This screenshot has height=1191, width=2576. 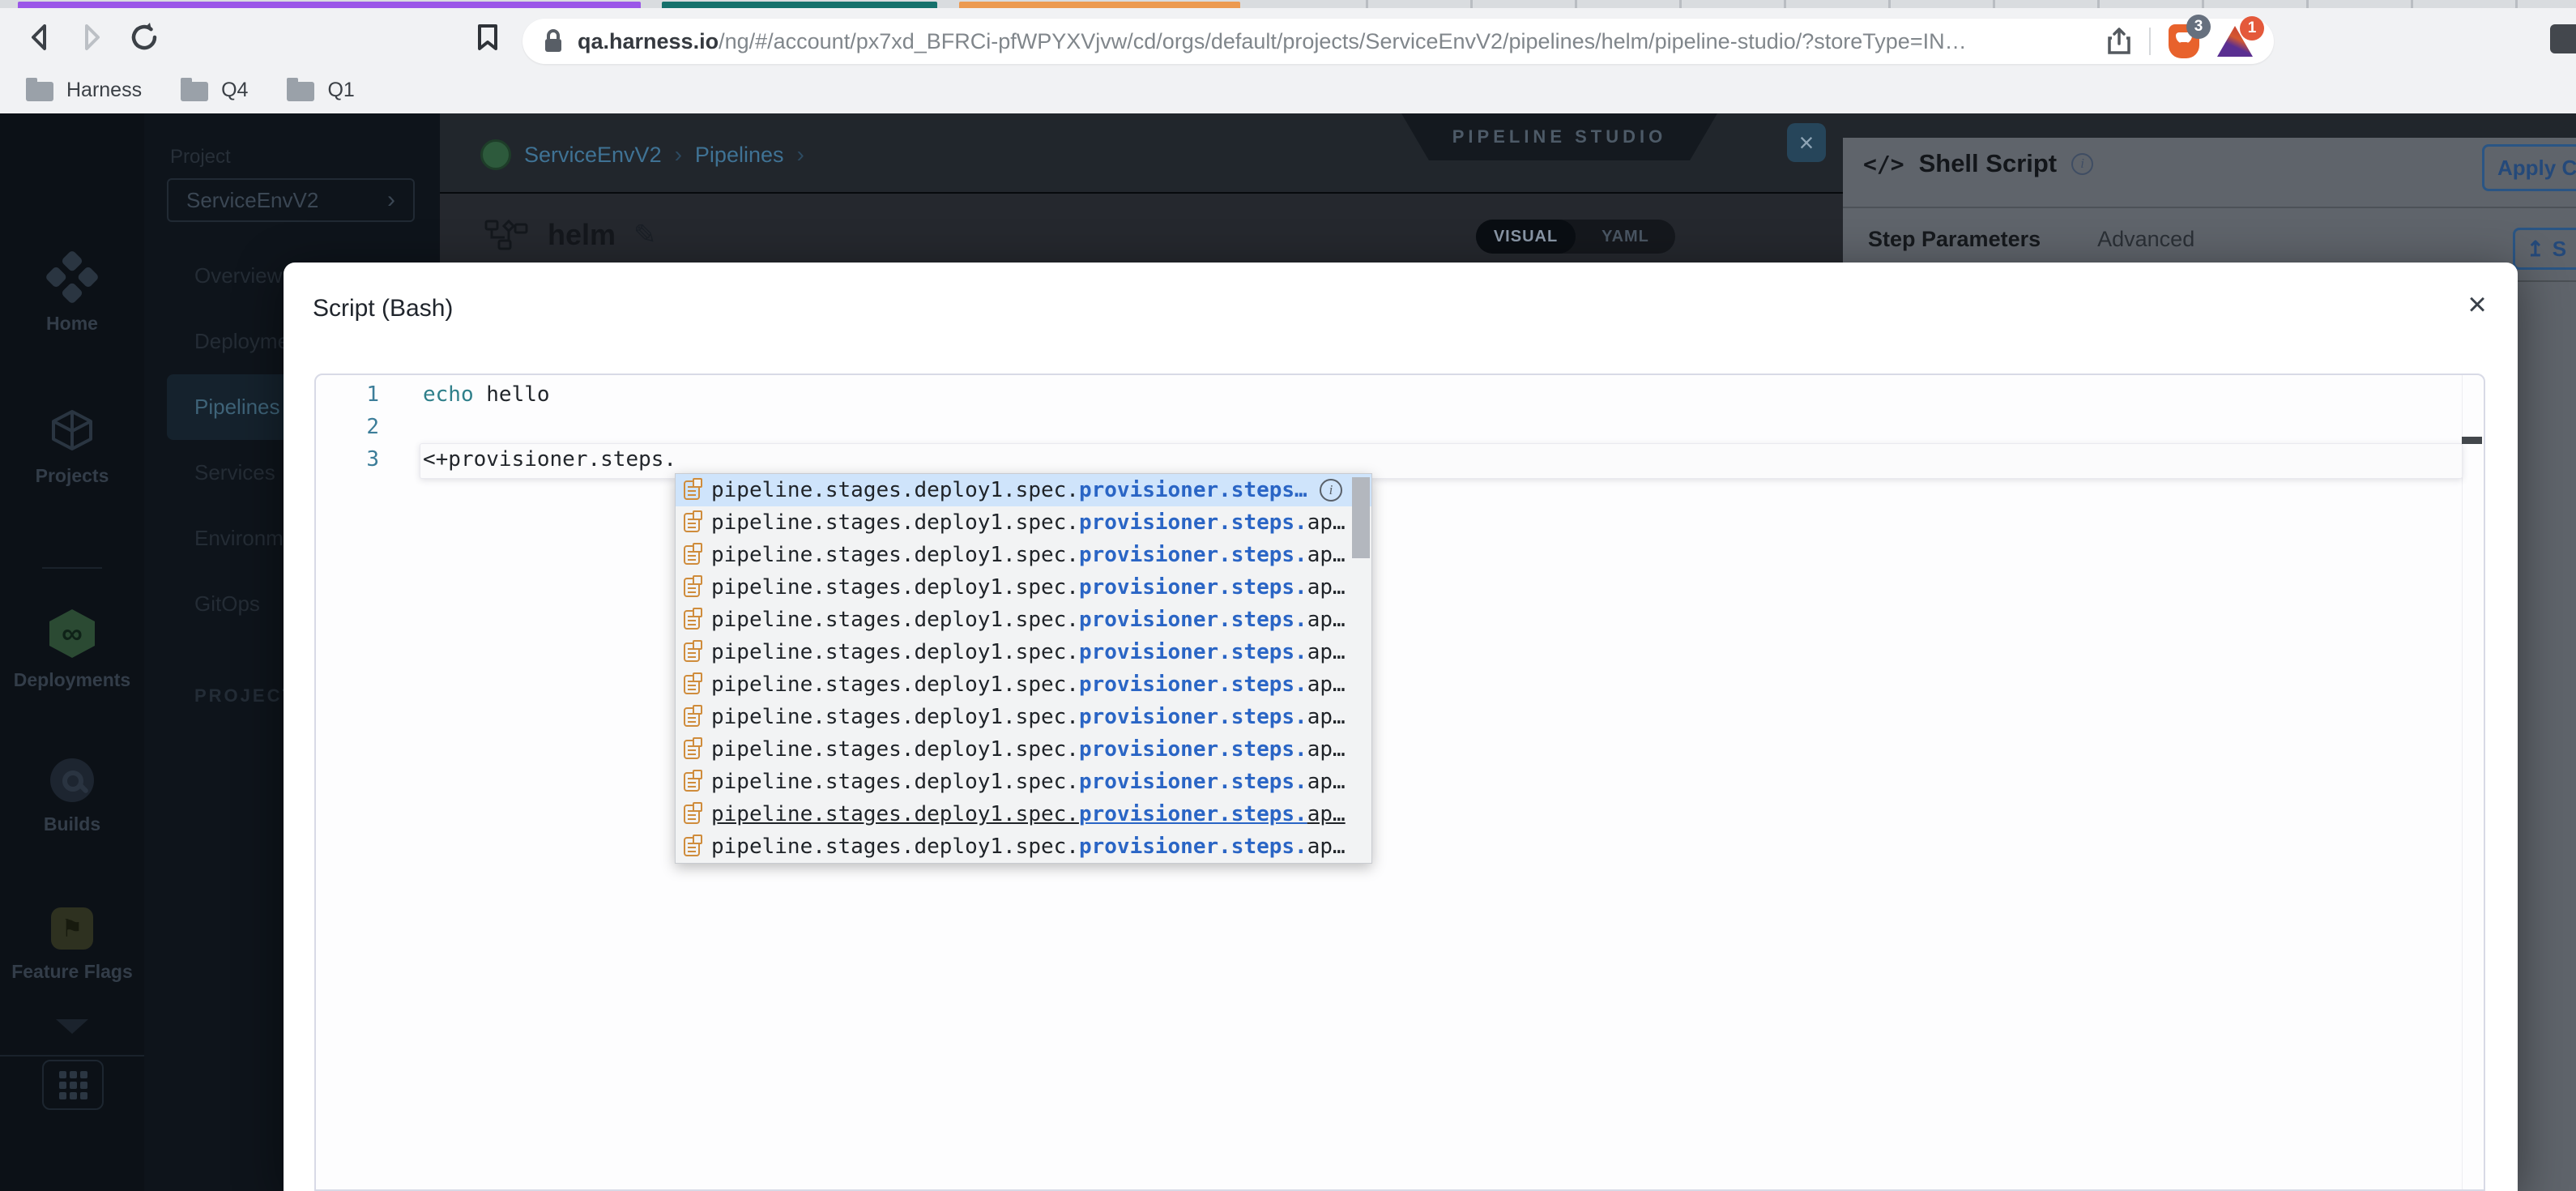 I want to click on breadcrumb-pipelines: Pipelines, so click(x=740, y=155).